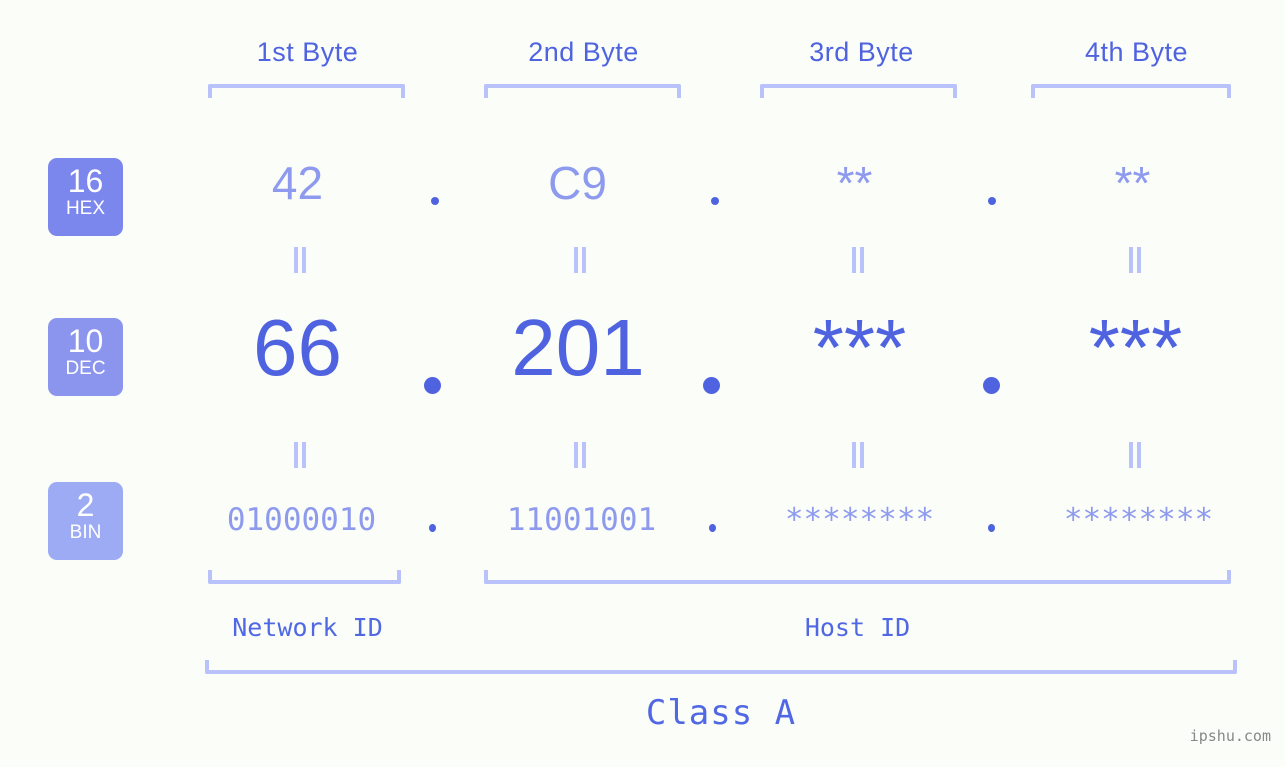  I want to click on class-label: Class A, so click(721, 713).